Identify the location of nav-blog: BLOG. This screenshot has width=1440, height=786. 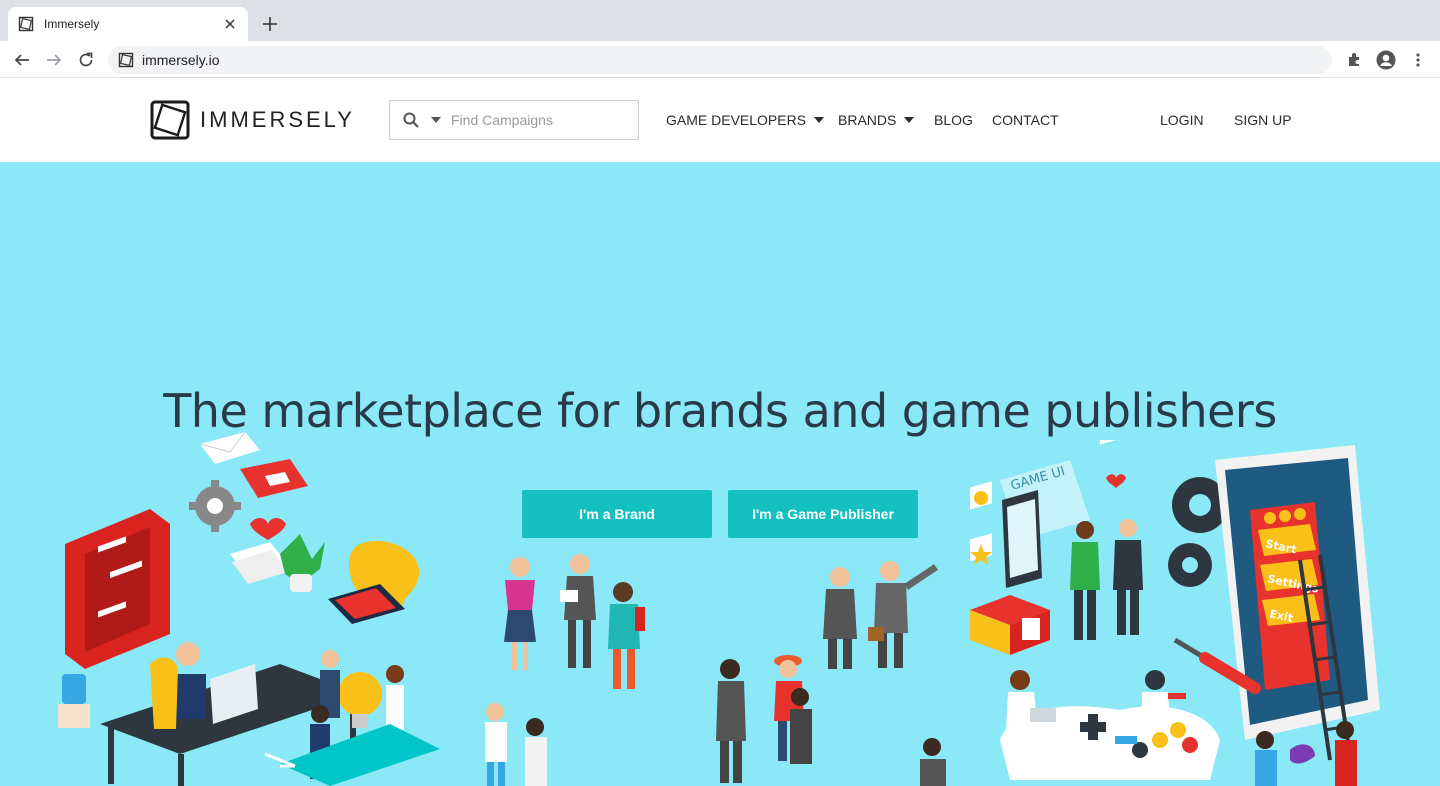
(953, 120).